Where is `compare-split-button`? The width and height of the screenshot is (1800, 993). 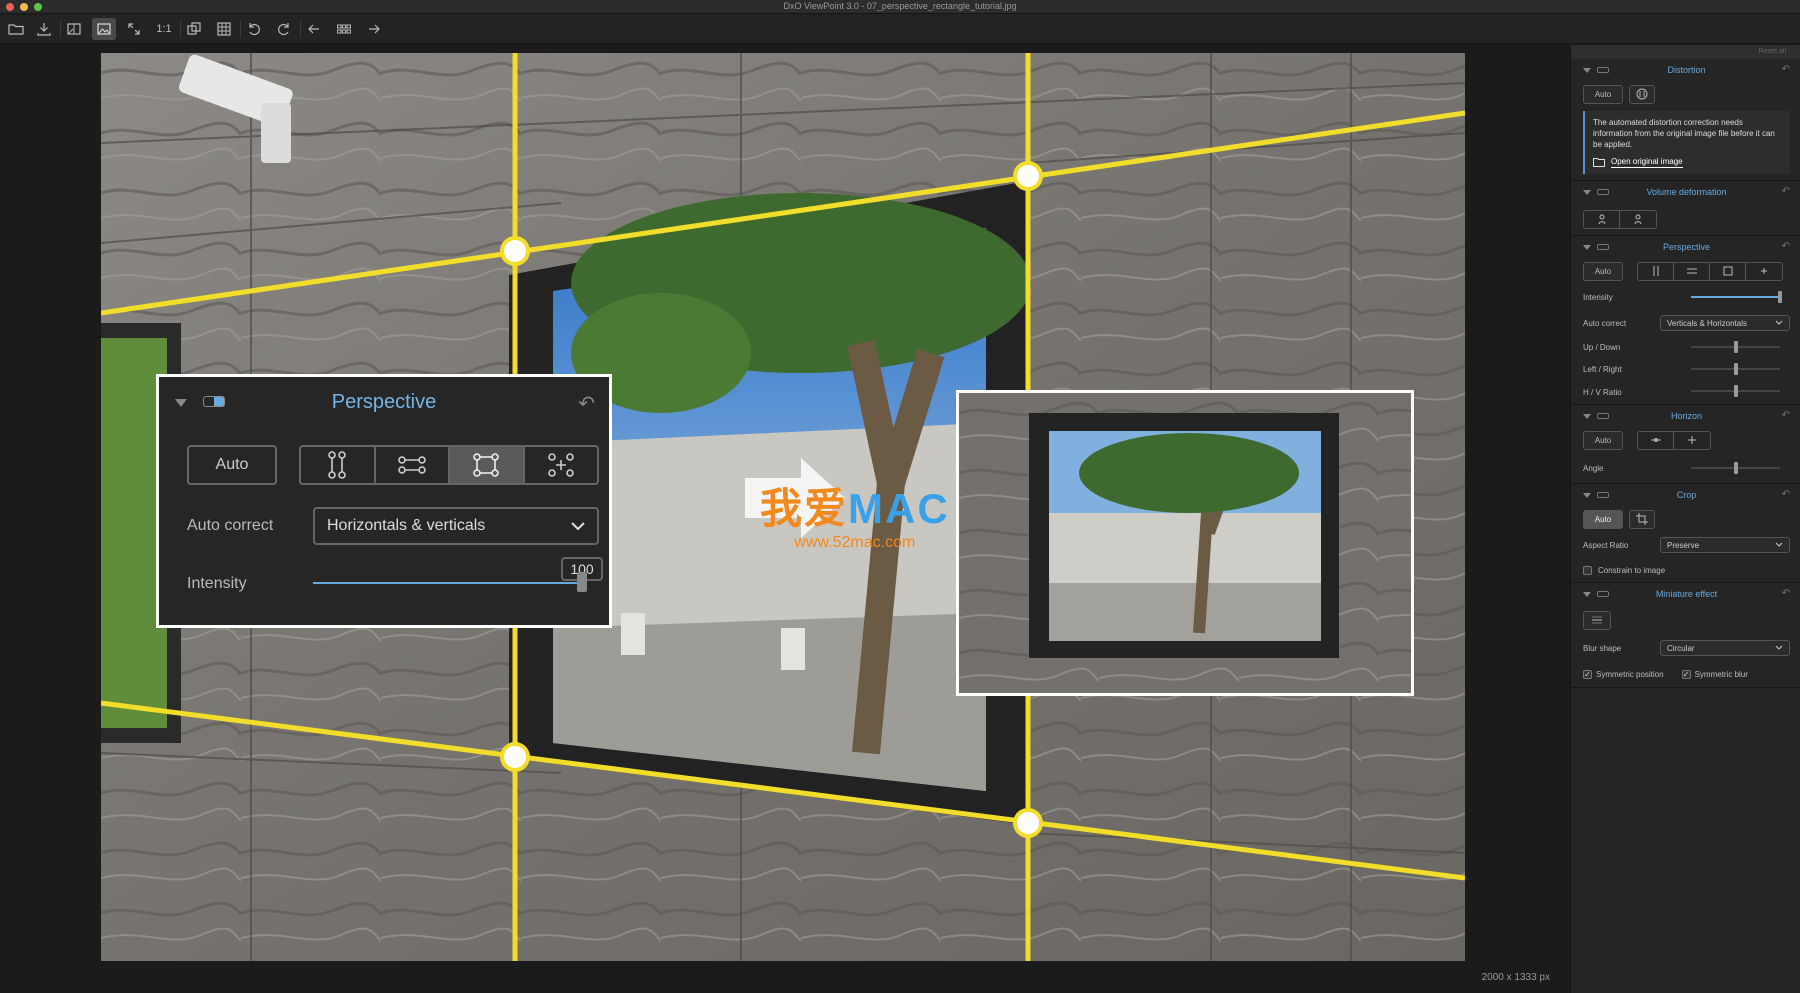
compare-split-button is located at coordinates (74, 29).